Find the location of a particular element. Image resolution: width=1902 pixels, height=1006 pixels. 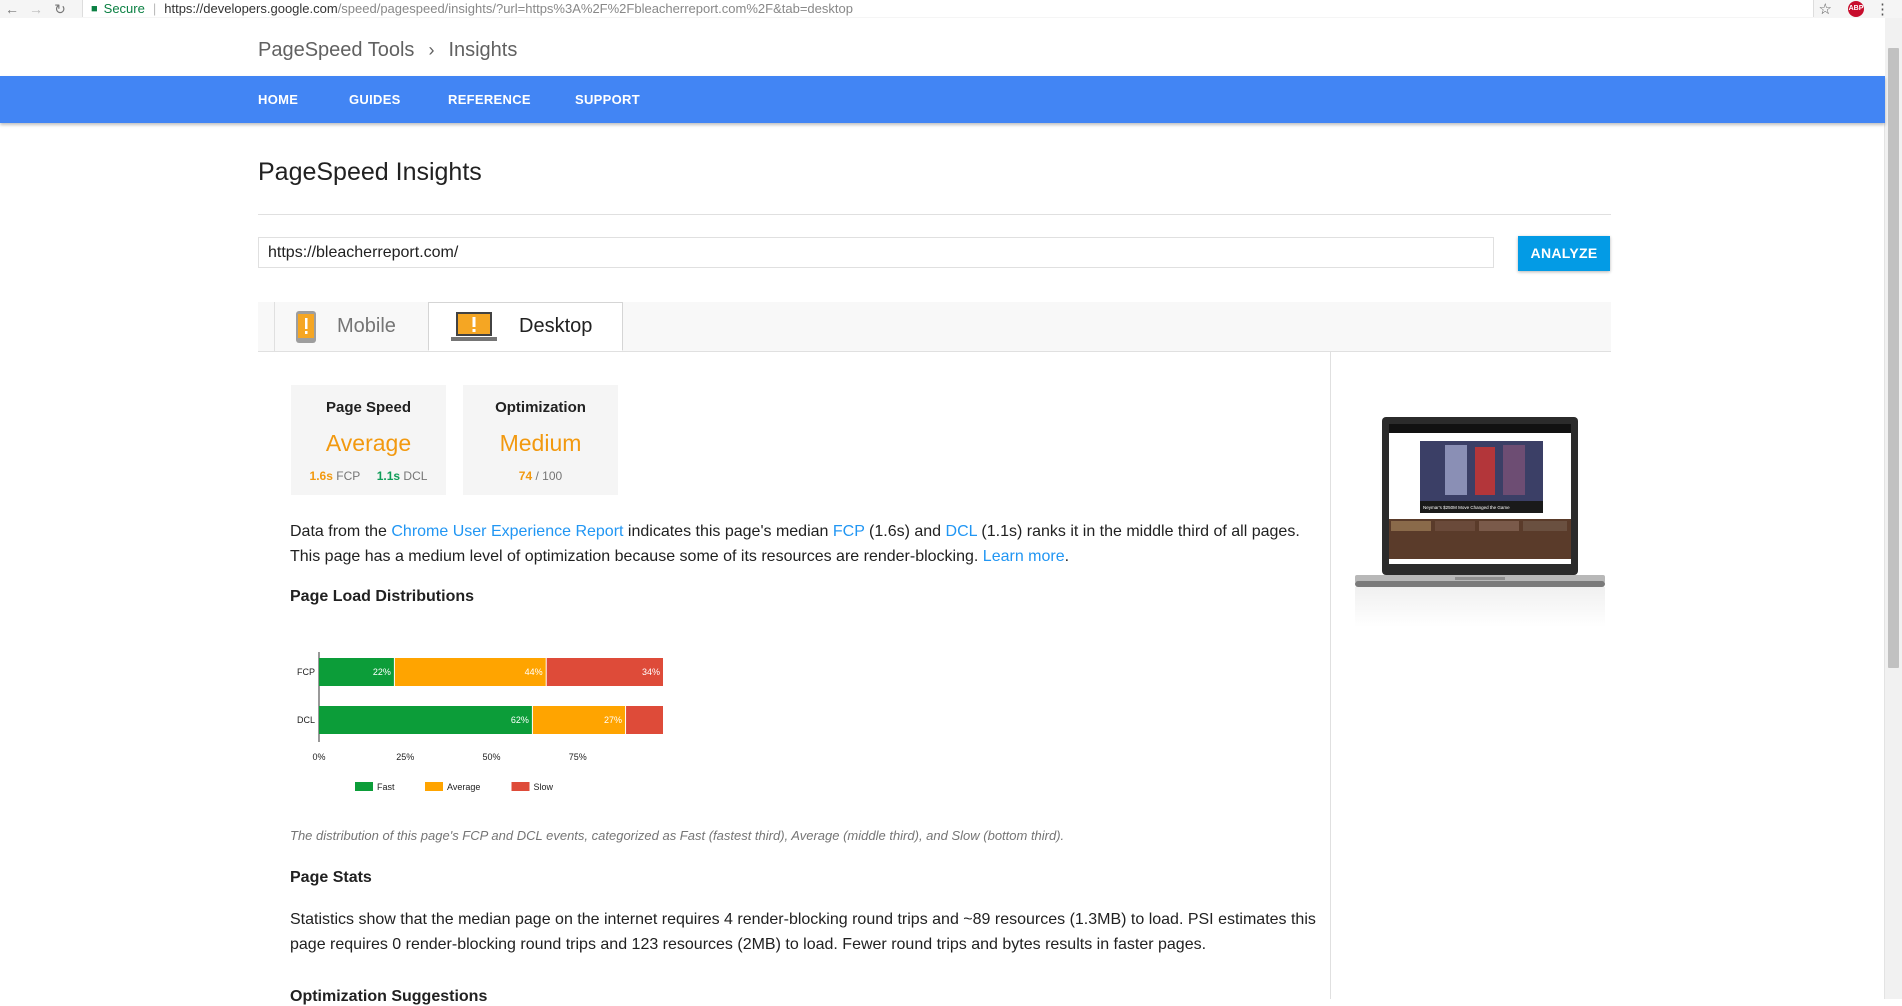

secure-label: Secure is located at coordinates (124, 8).